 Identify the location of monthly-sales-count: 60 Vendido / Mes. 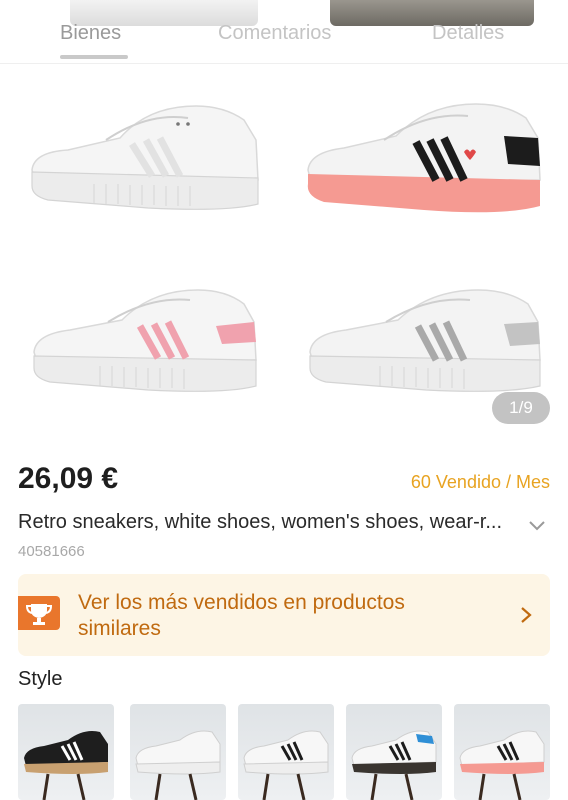
(480, 482).